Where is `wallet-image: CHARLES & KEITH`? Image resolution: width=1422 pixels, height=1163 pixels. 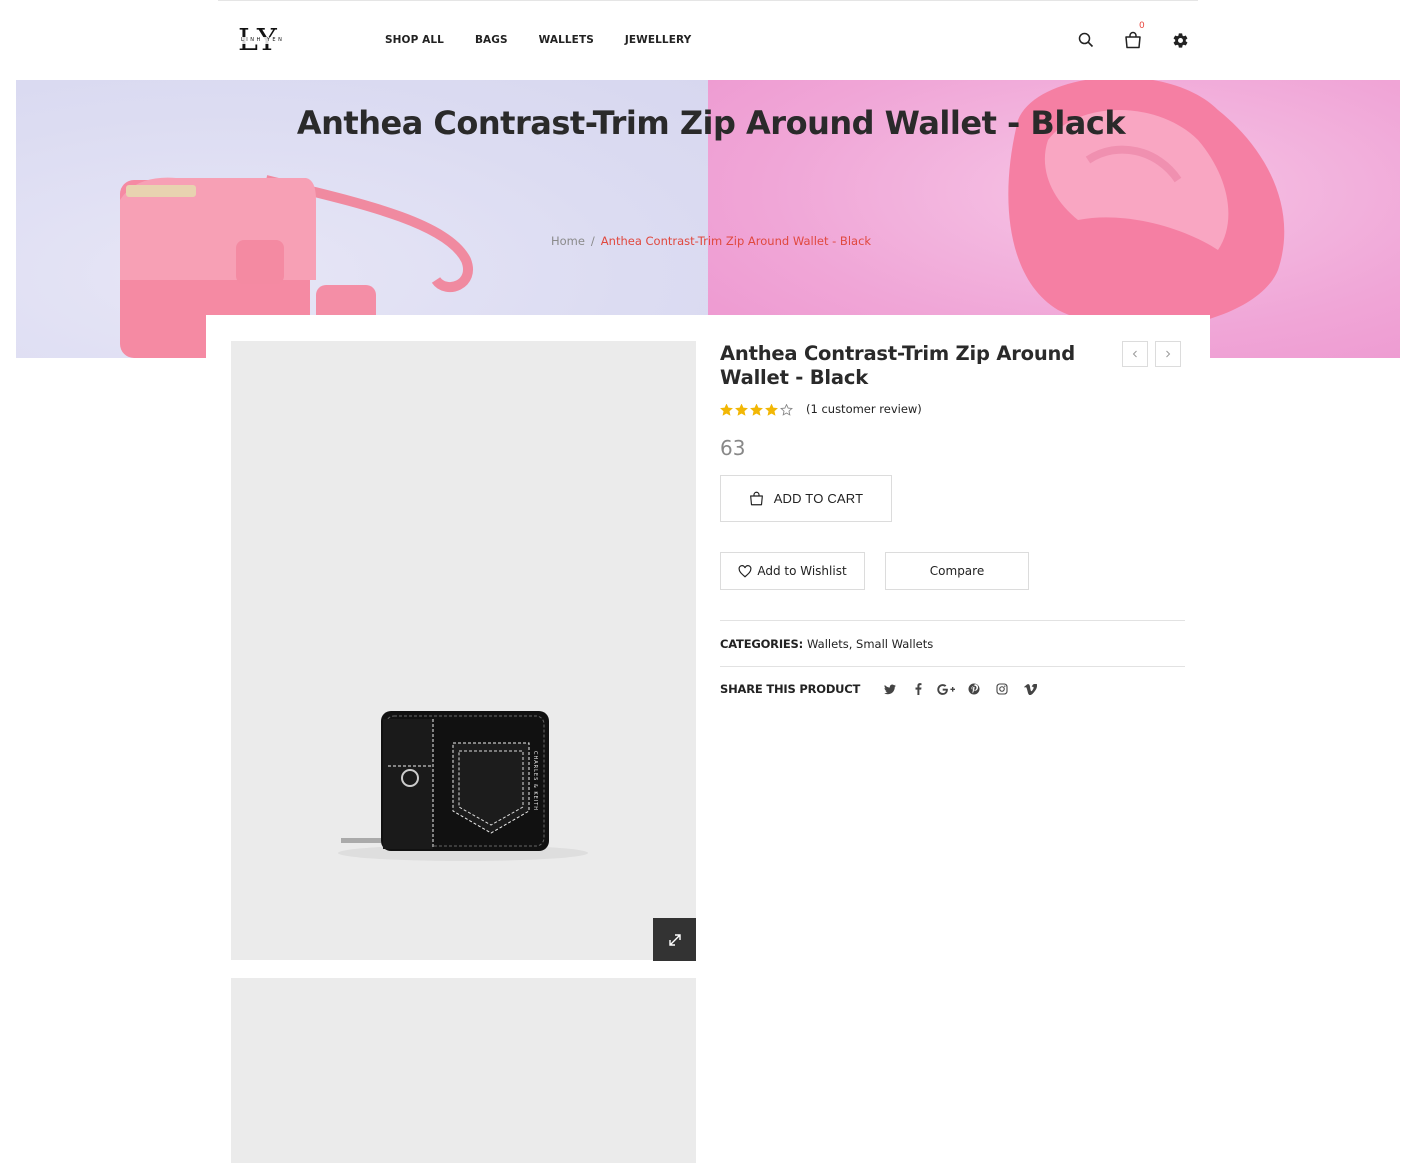
wallet-image: CHARLES & KEITH is located at coordinates (463, 786).